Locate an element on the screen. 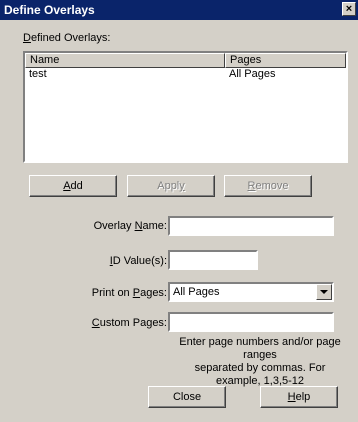 The height and width of the screenshot is (422, 358). overlay-pages-cell: All Pages is located at coordinates (252, 74).